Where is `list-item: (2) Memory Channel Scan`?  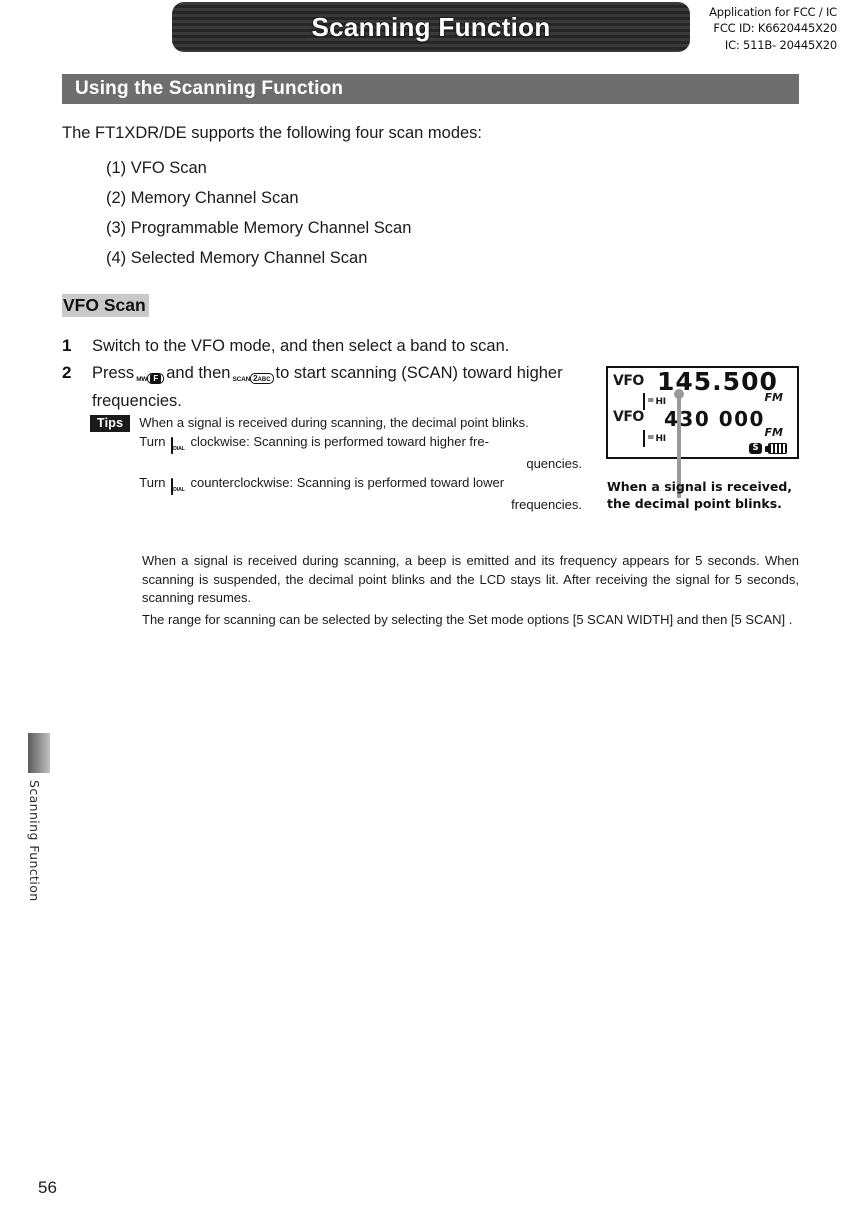 list-item: (2) Memory Channel Scan is located at coordinates (202, 198).